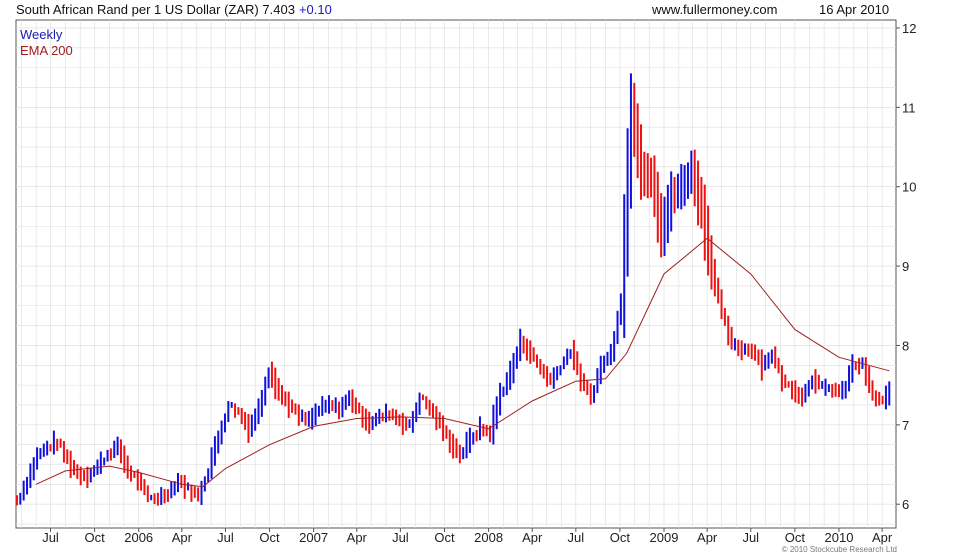 The width and height of the screenshot is (980, 560). I want to click on y-axis: 6 7 8 9 10 11 12, so click(906, 266).